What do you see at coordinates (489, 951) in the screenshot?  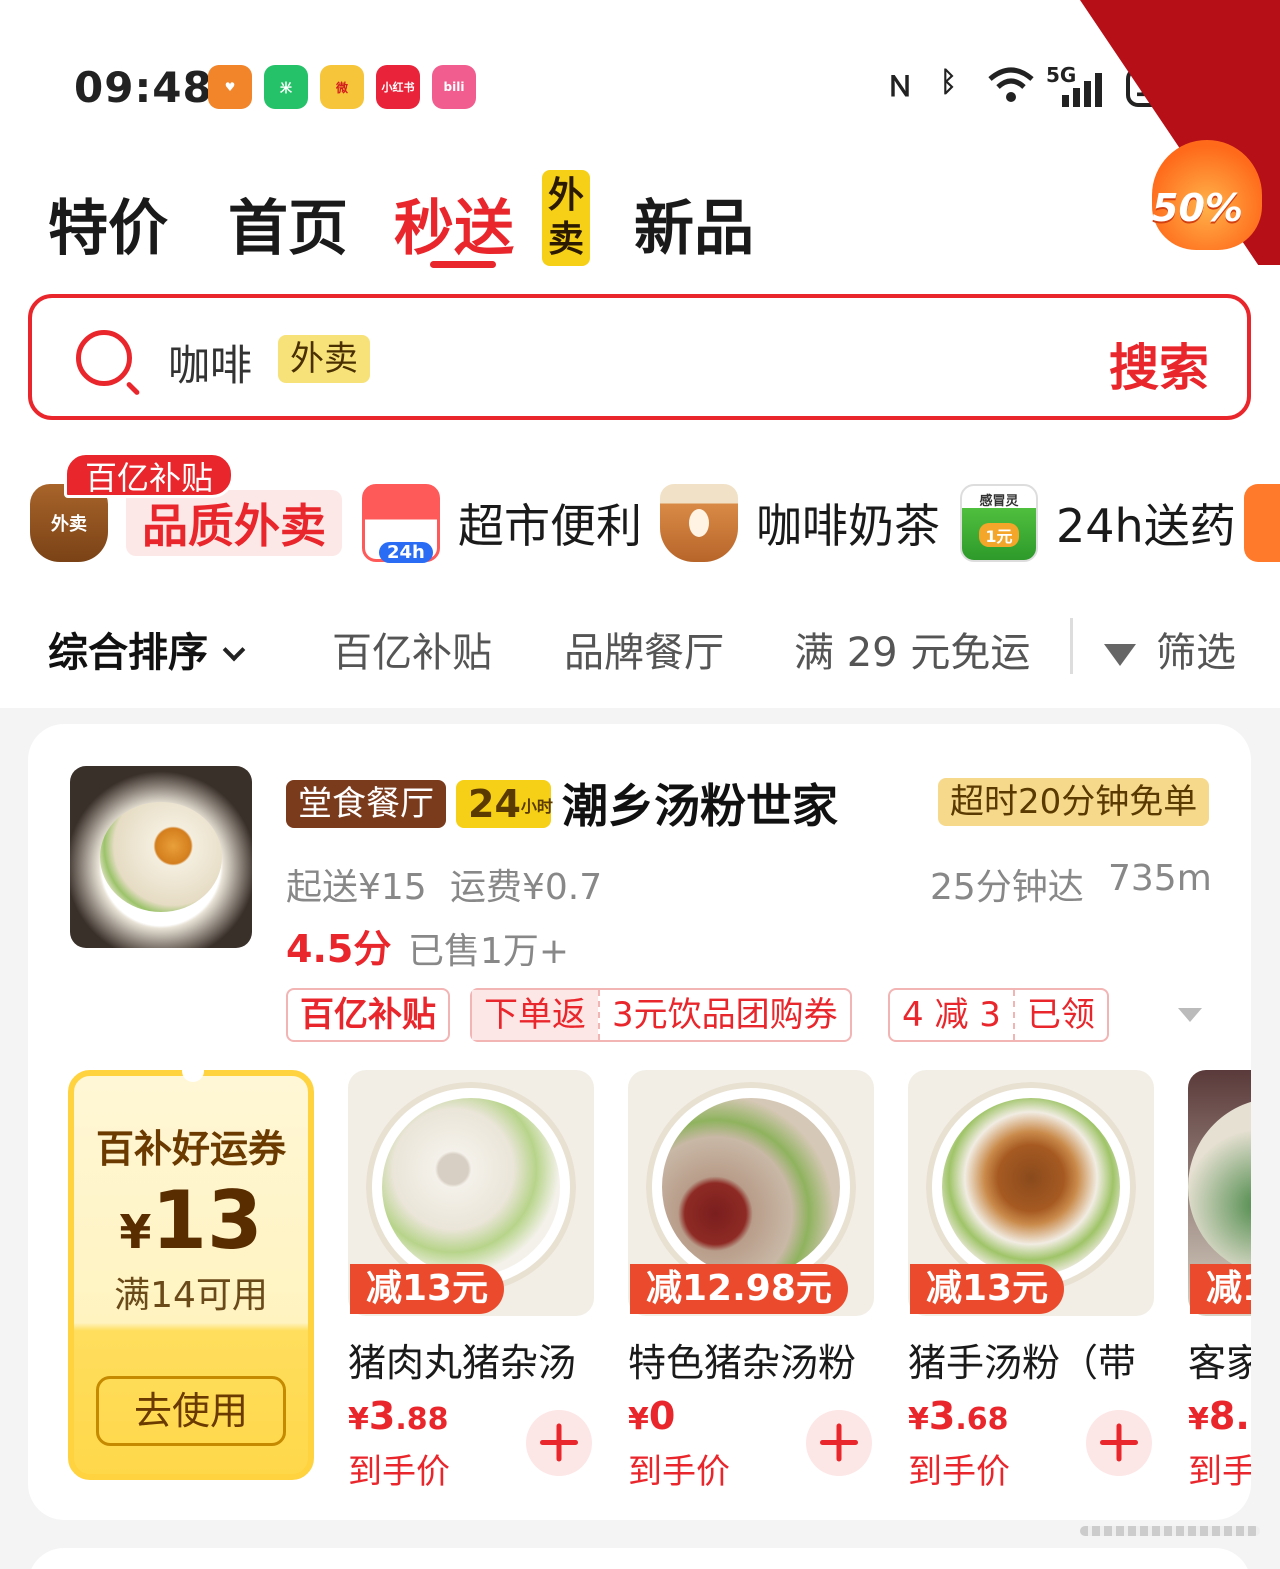 I see `sold-count: 已售1万+` at bounding box center [489, 951].